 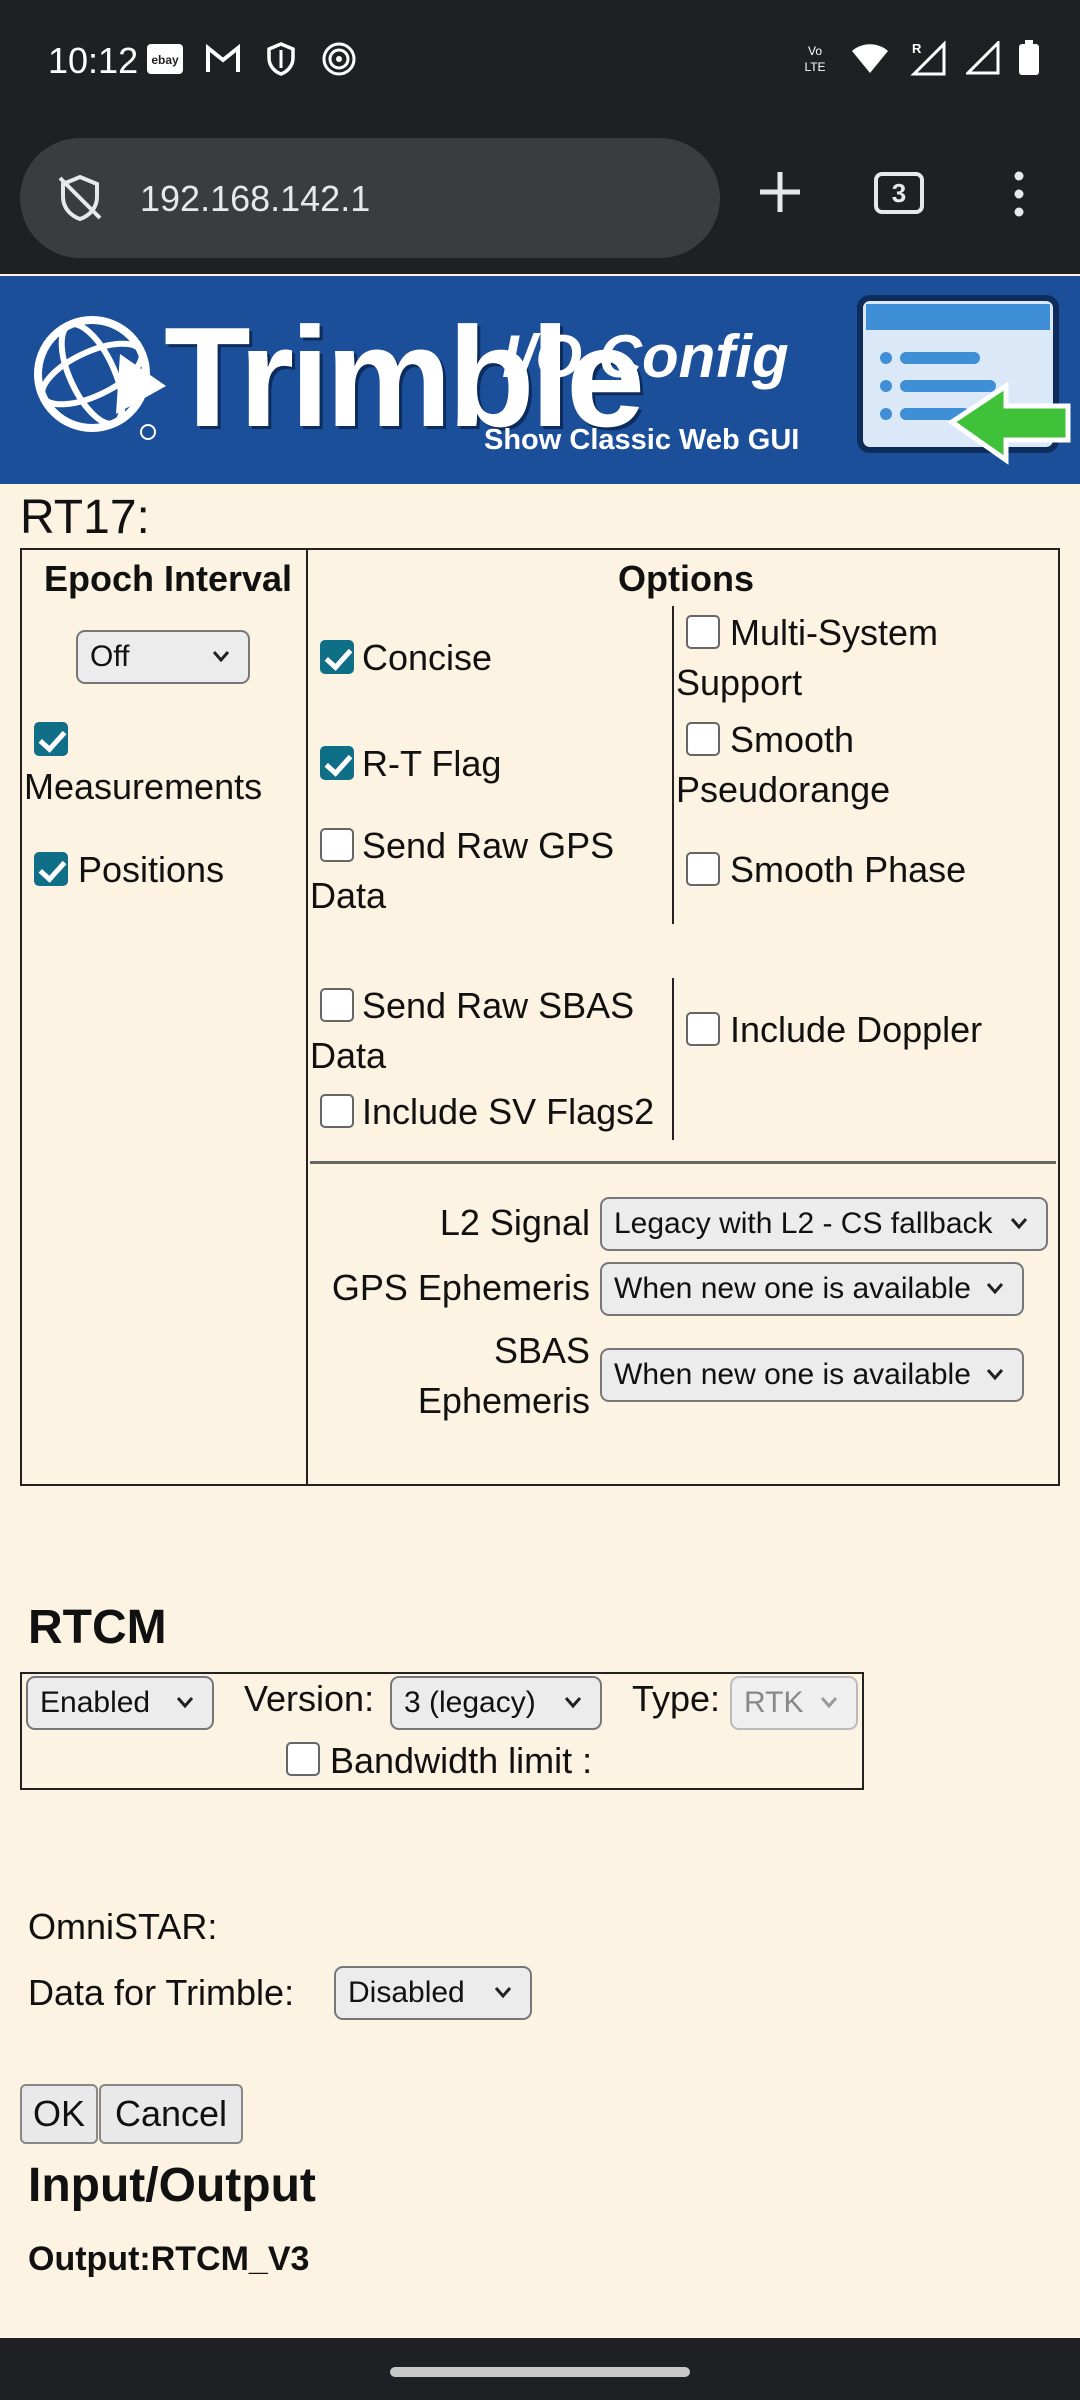 I want to click on rt-flag-checkbox, so click(x=337, y=763).